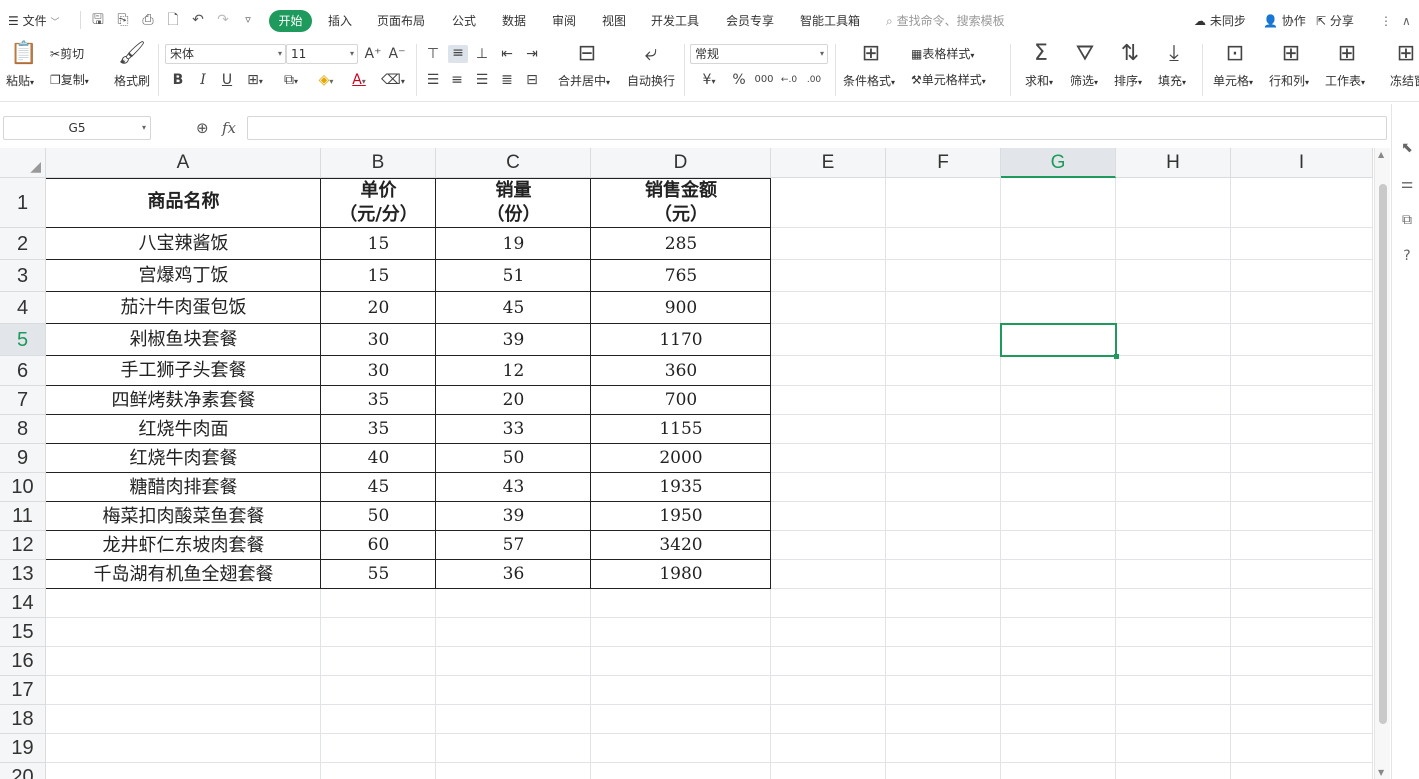 This screenshot has width=1419, height=779. Describe the element at coordinates (943, 163) in the screenshot. I see `column-header-f: F` at that location.